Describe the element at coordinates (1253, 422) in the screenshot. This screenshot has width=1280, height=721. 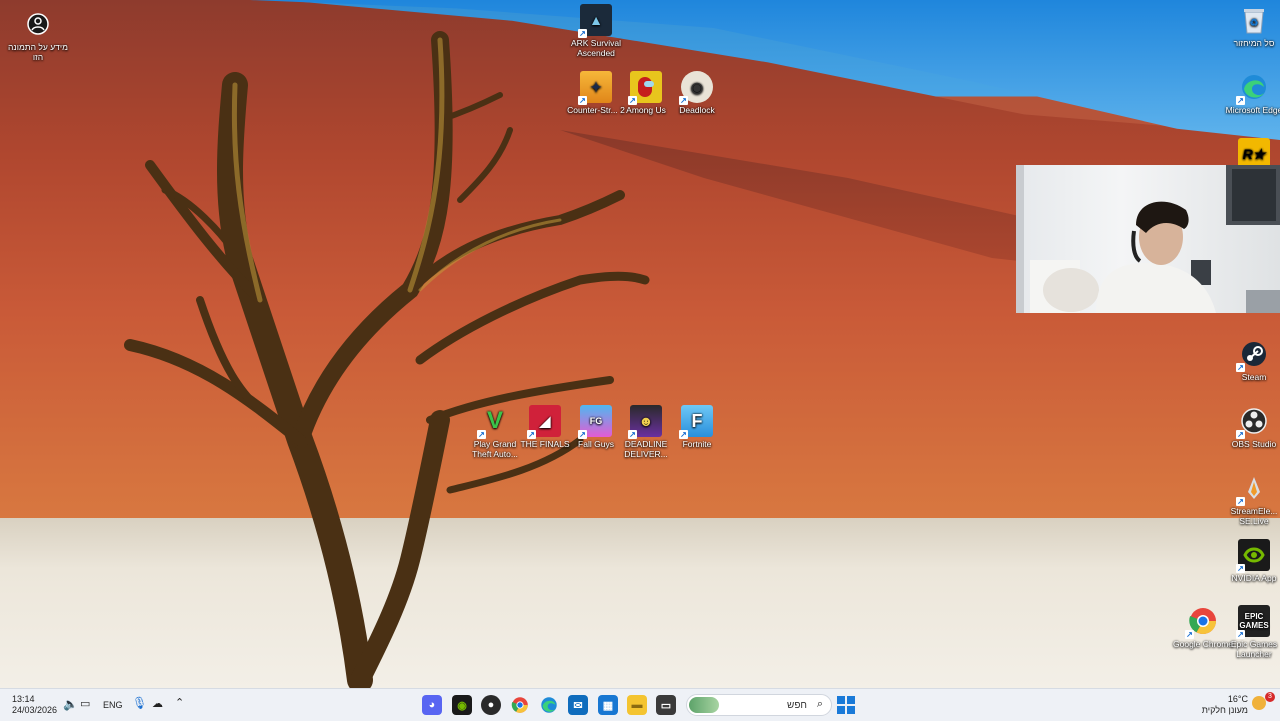
I see `obs-icon: ↗` at that location.